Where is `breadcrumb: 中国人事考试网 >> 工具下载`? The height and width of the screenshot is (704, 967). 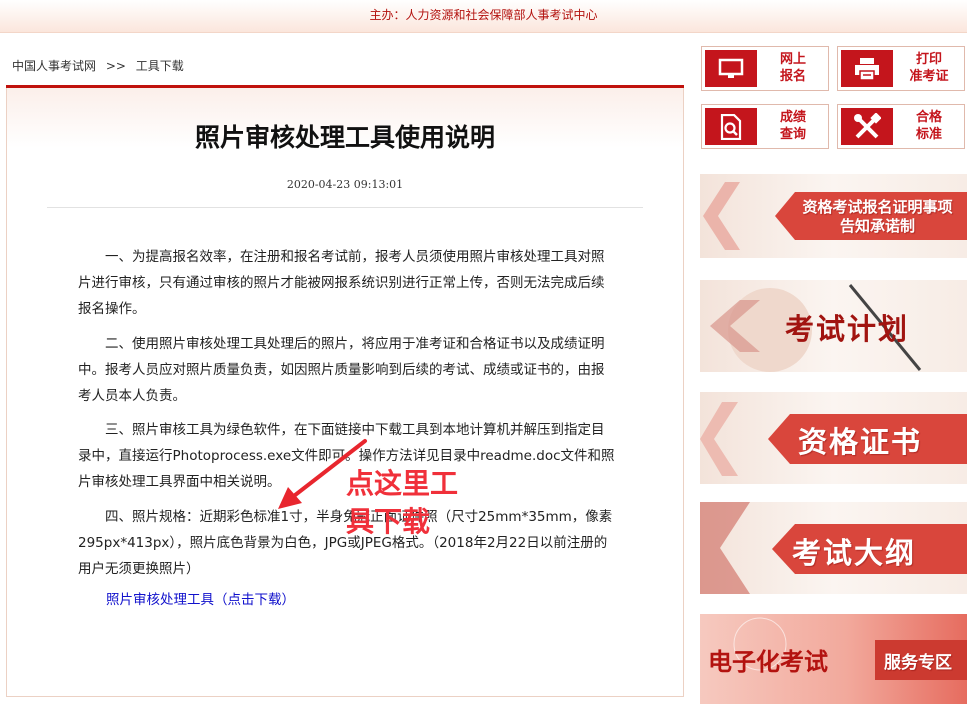 breadcrumb: 中国人事考试网 >> 工具下载 is located at coordinates (98, 65).